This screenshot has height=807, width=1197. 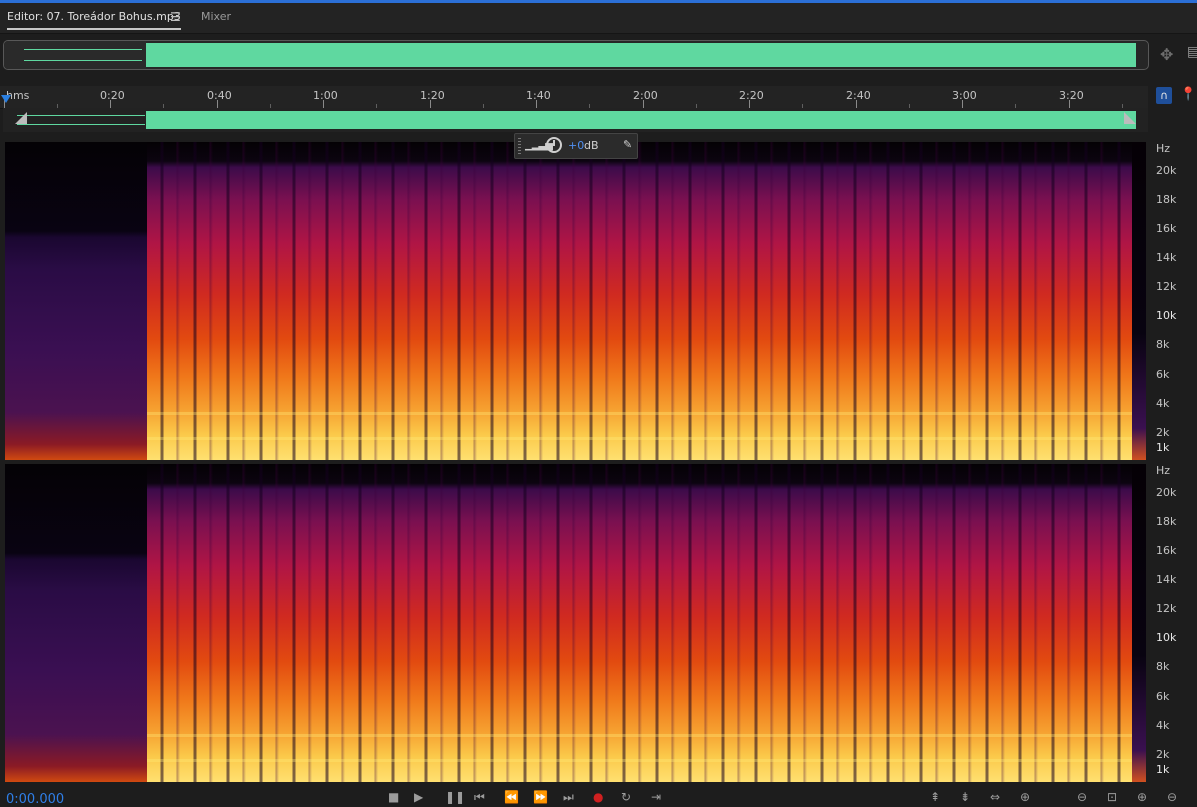 I want to click on overview-intro-region, so click(x=75, y=55).